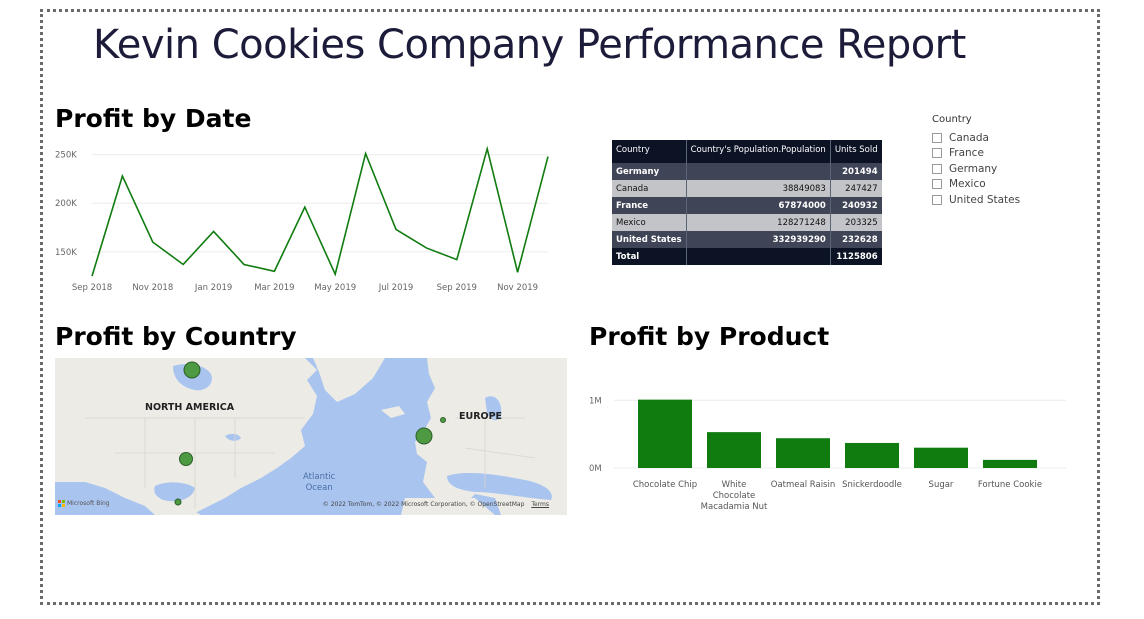 This screenshot has width=1144, height=619. Describe the element at coordinates (595, 469) in the screenshot. I see `y-tick-label: 0M` at that location.